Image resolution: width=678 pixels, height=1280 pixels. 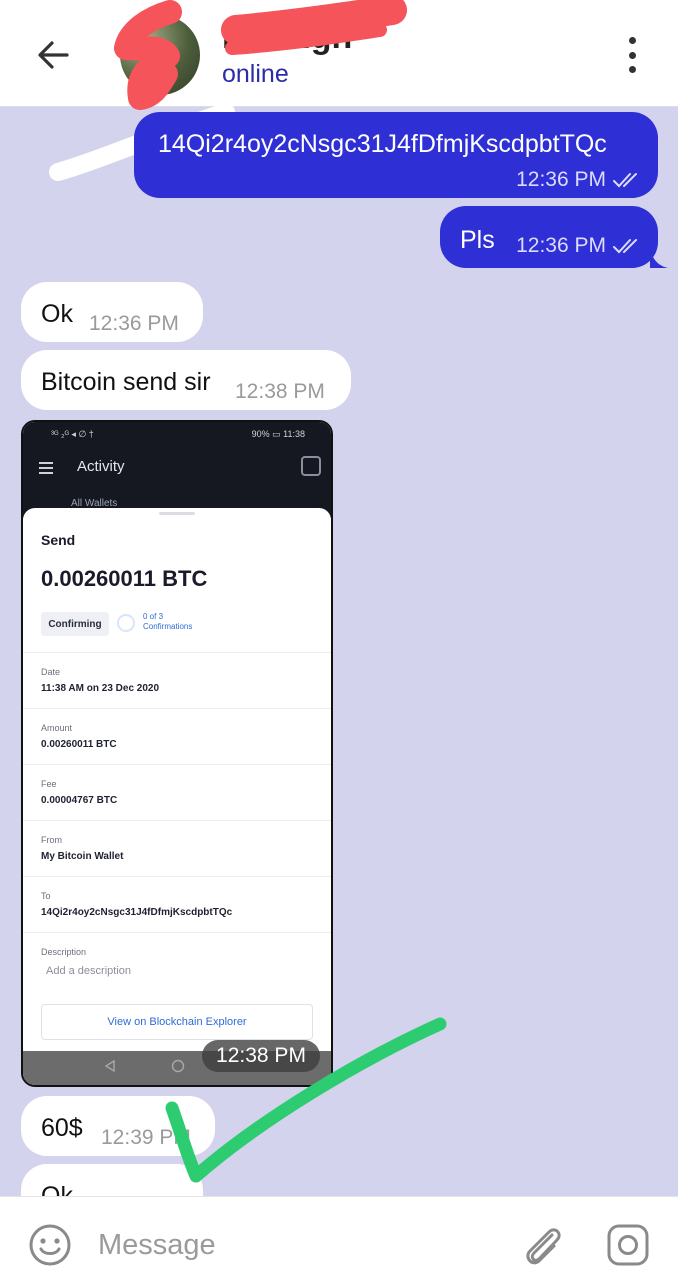 What do you see at coordinates (177, 736) in the screenshot?
I see `detail-row: Amount 0.00260011 BTC` at bounding box center [177, 736].